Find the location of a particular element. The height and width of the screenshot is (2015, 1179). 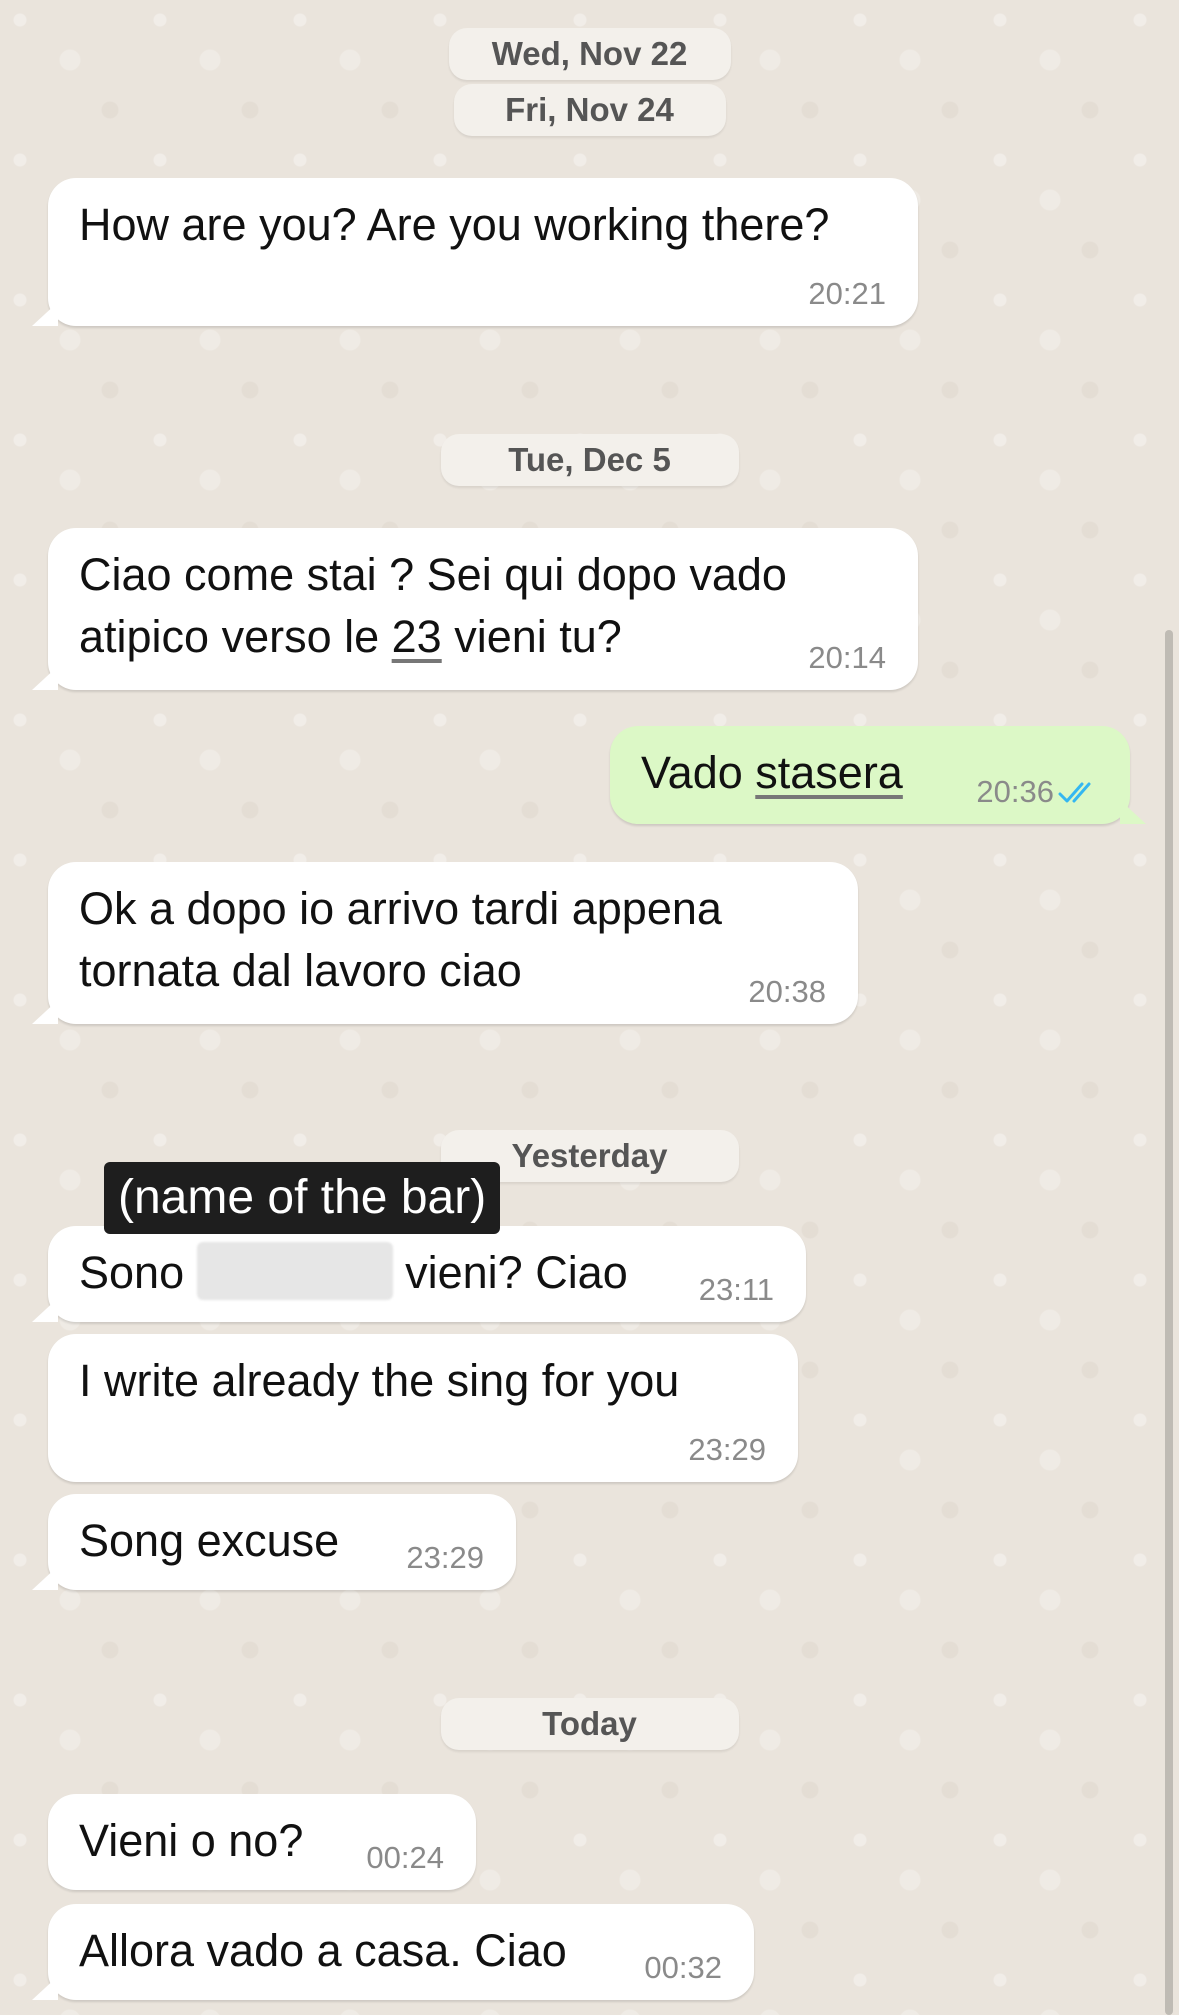

message-time: 20:21 is located at coordinates (847, 293).